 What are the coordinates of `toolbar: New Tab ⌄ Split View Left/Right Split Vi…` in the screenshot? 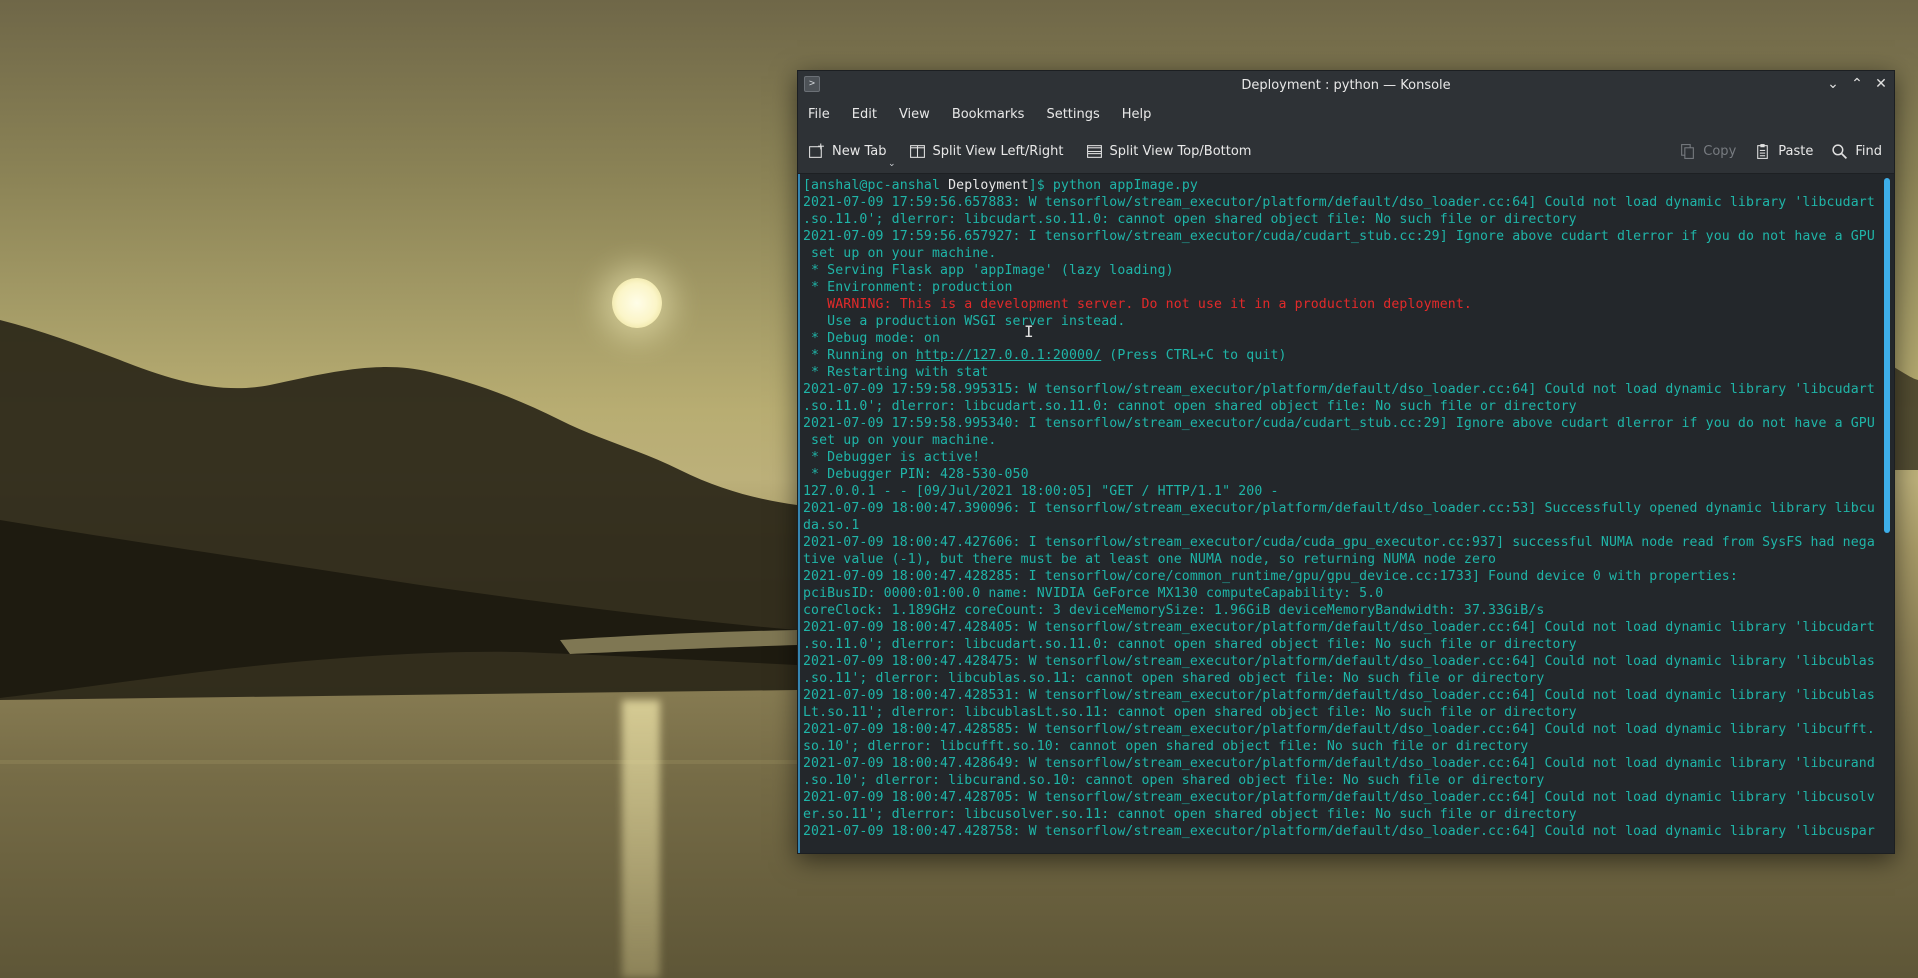 It's located at (1346, 151).